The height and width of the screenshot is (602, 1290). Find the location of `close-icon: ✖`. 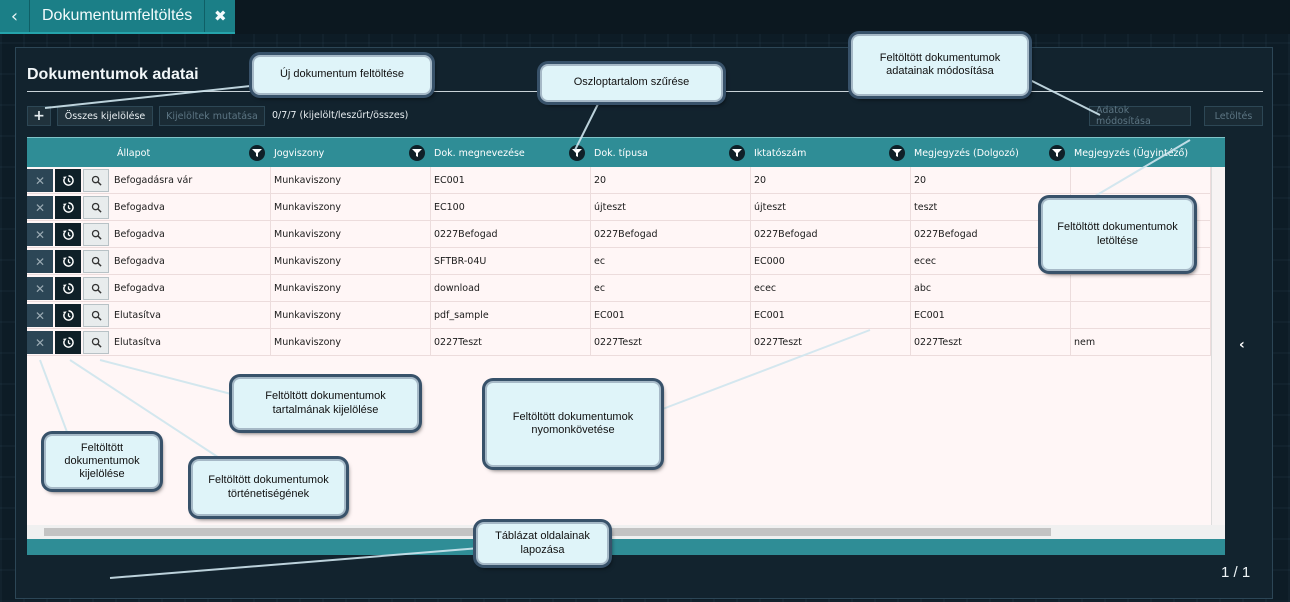

close-icon: ✖ is located at coordinates (220, 16).